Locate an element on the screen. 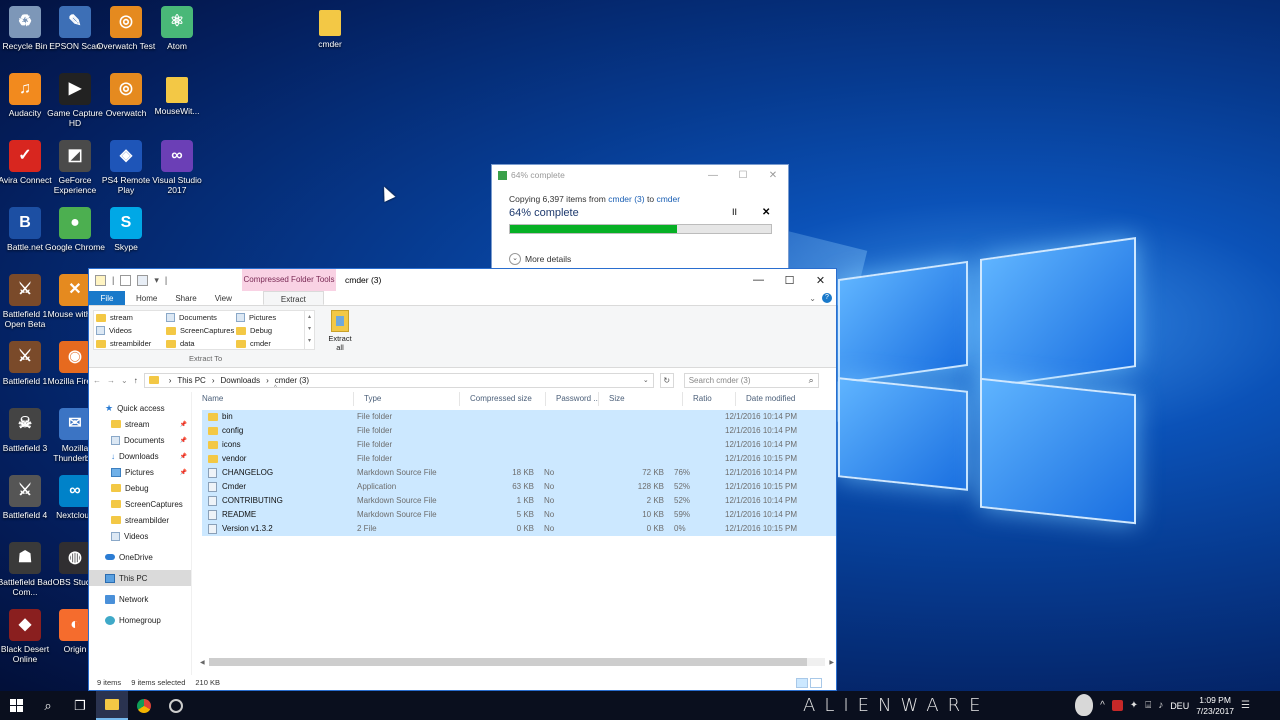 This screenshot has width=1280, height=720. col-date-modified: Date modified is located at coordinates (786, 399).